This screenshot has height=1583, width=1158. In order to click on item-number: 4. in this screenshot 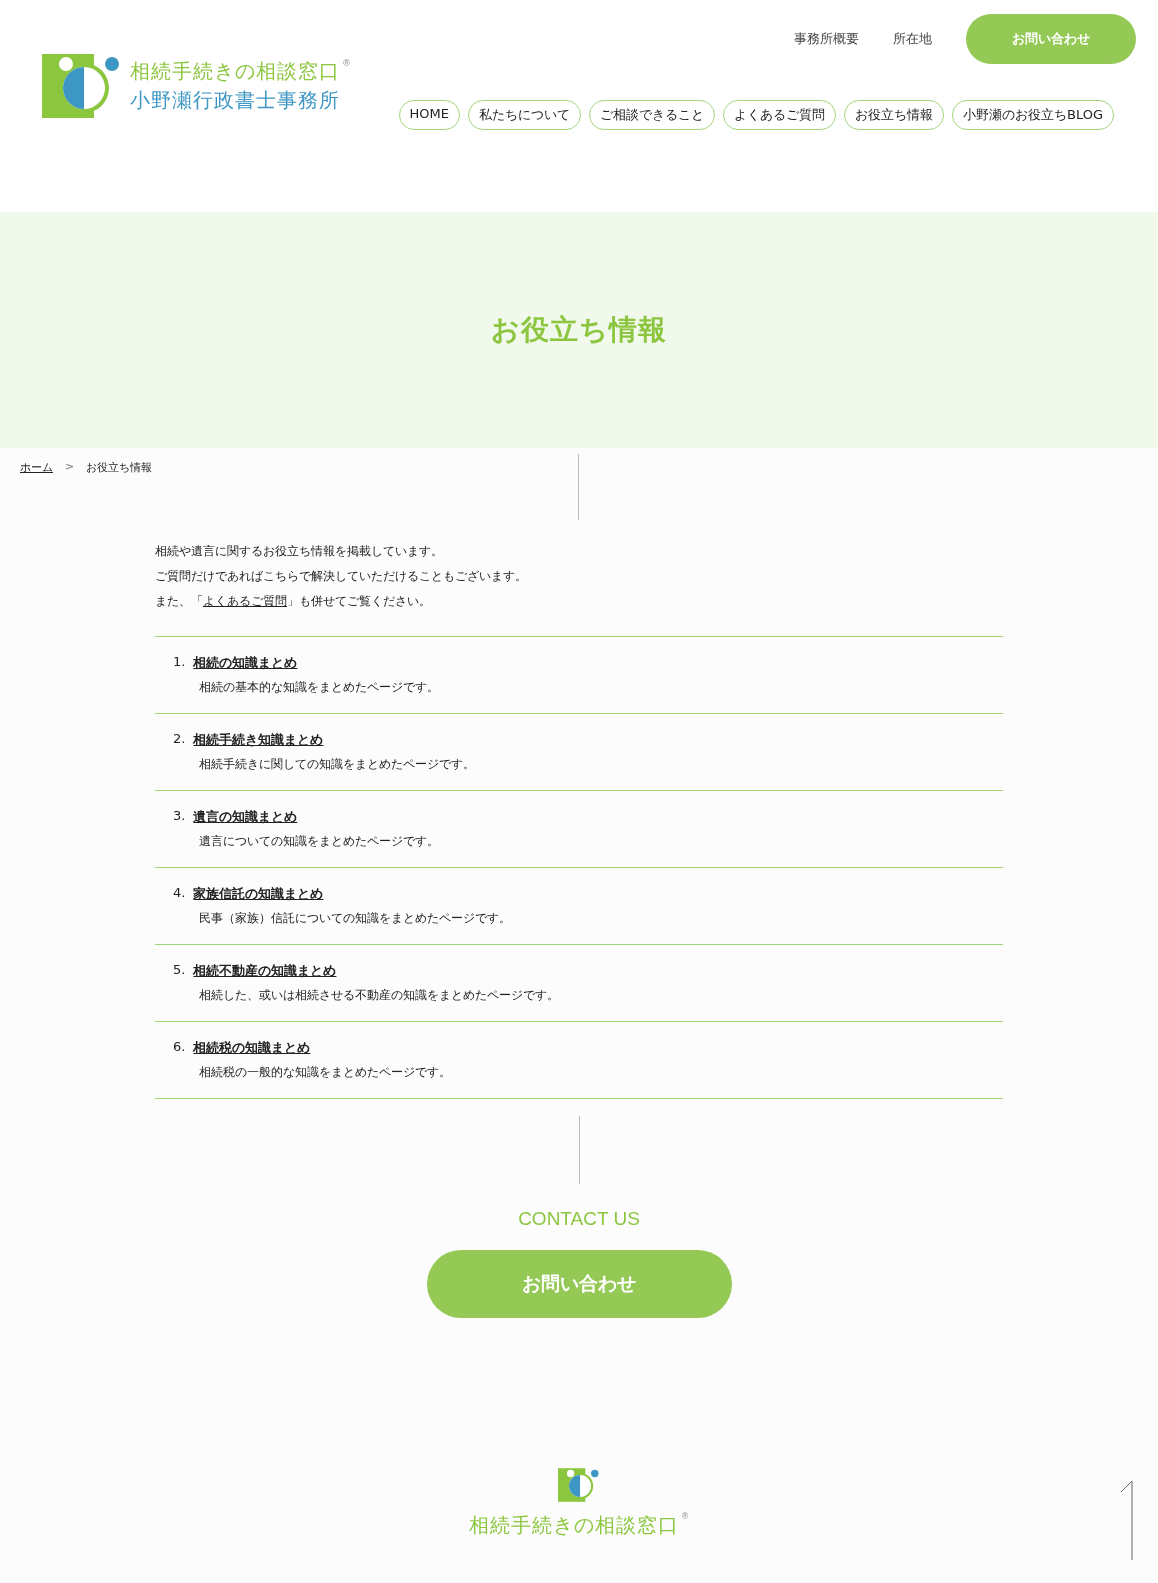, I will do `click(179, 893)`.